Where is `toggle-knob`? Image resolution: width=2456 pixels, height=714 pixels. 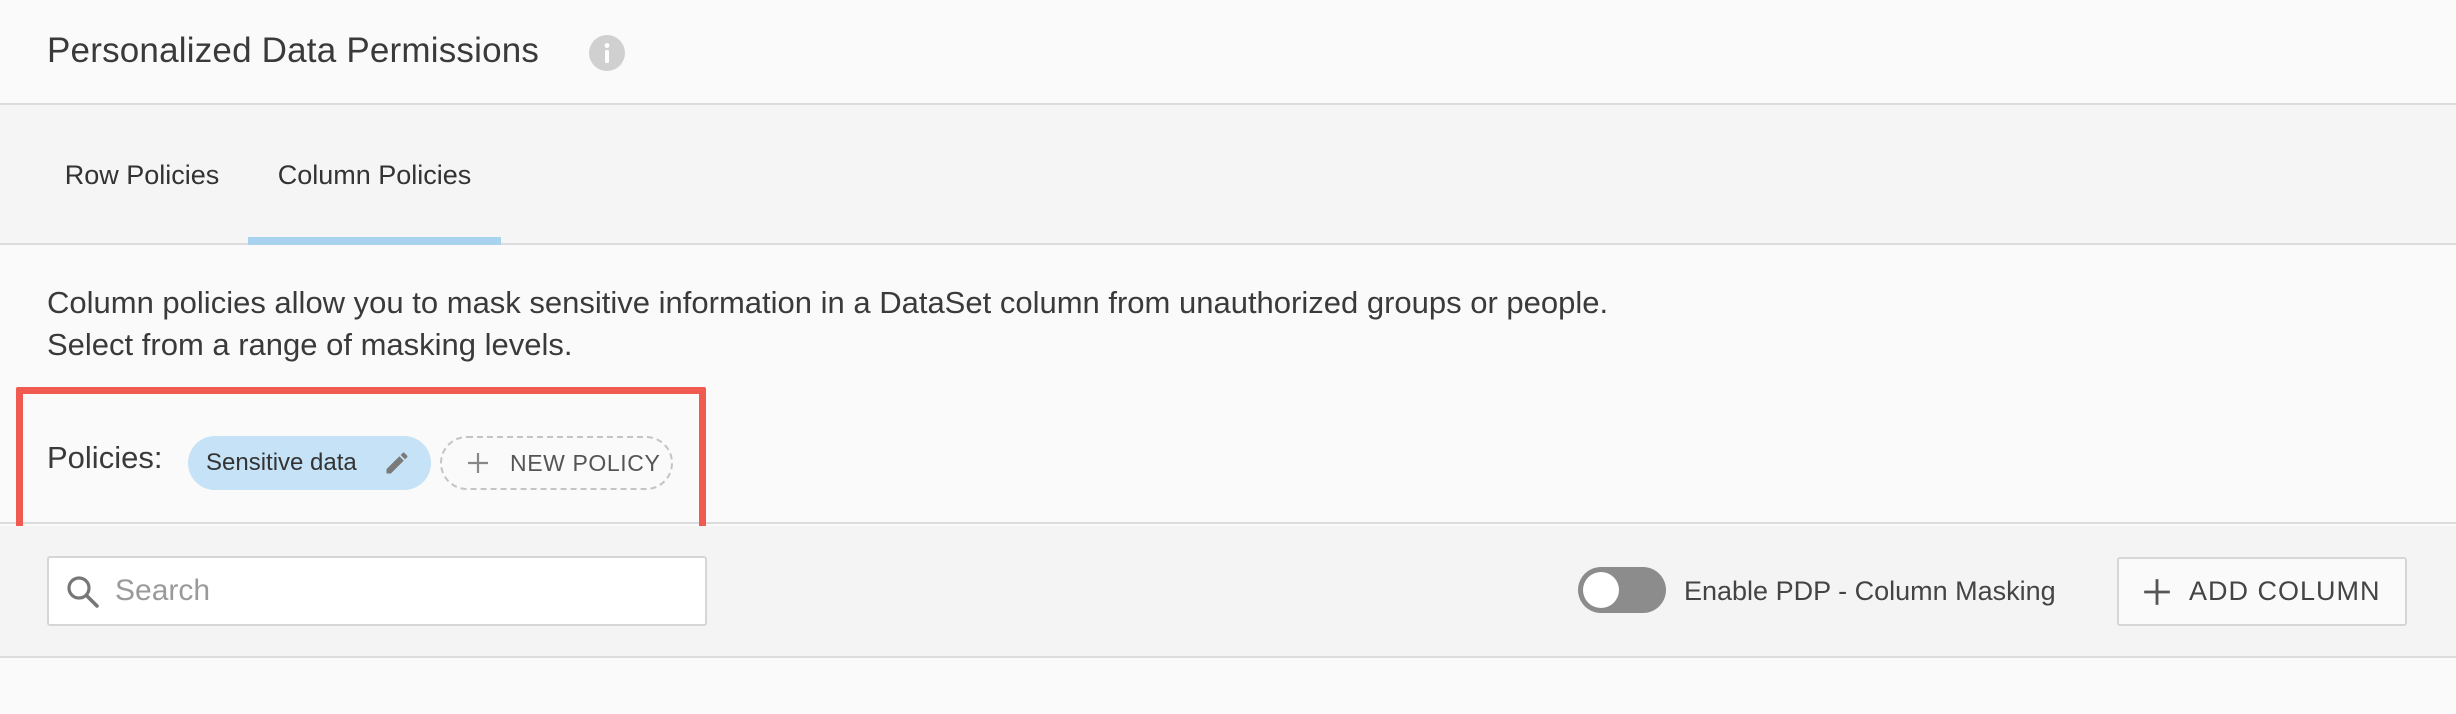
toggle-knob is located at coordinates (1601, 590).